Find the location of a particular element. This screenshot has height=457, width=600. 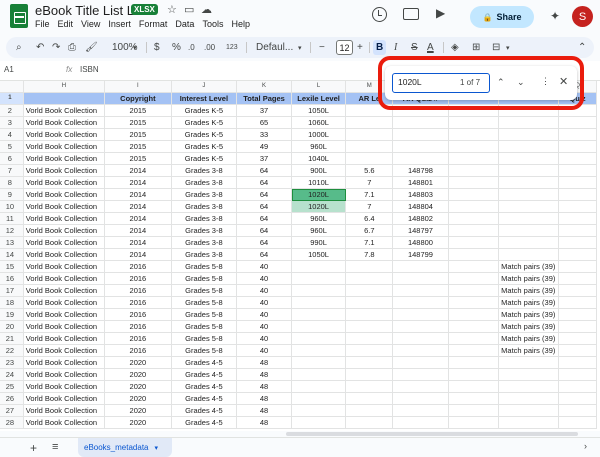

row-header: 7 is located at coordinates (12, 170).